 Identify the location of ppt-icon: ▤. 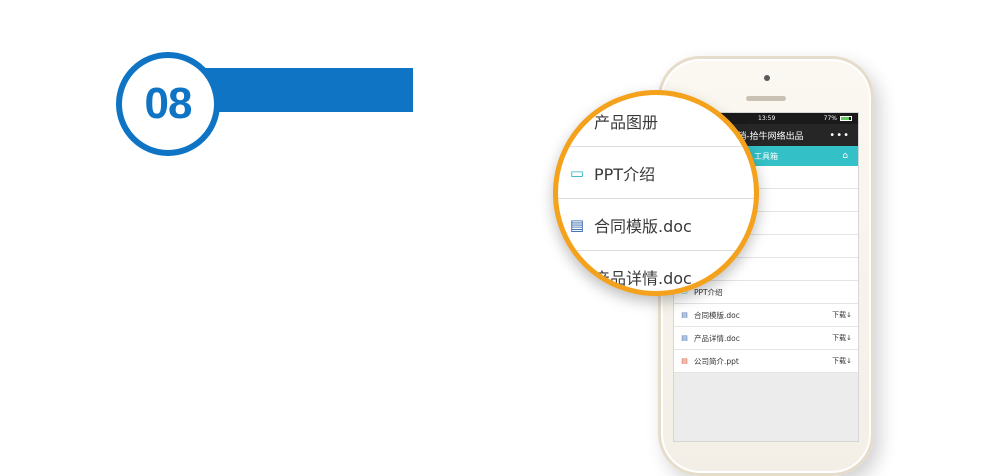
(684, 361).